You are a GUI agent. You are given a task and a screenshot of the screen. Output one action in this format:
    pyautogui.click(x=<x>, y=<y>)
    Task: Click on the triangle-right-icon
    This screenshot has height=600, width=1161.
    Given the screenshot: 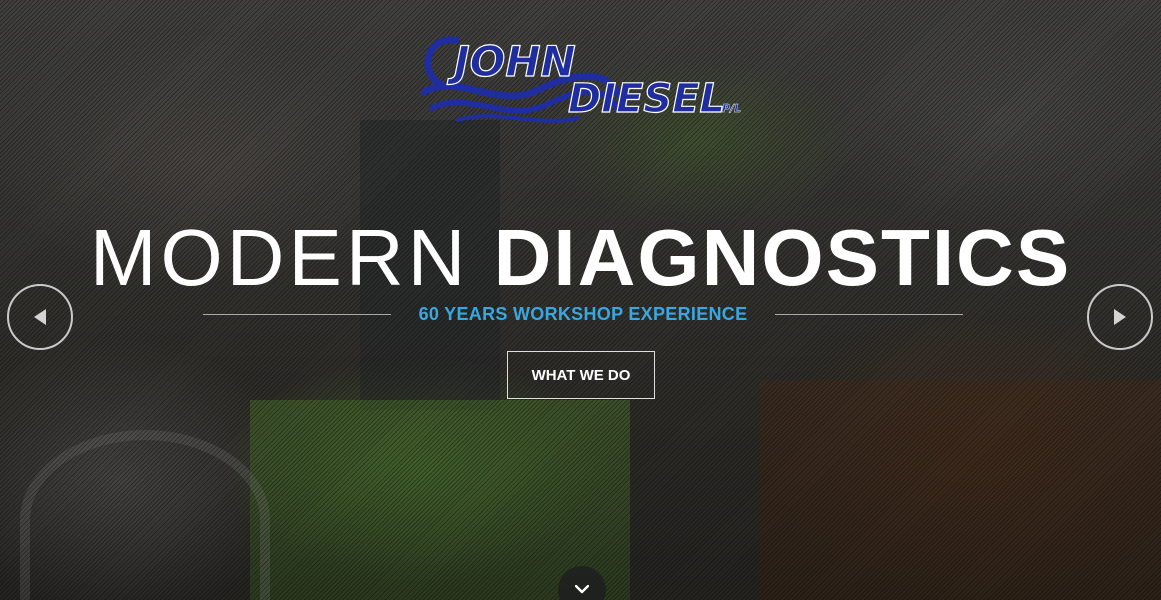 What is the action you would take?
    pyautogui.click(x=1120, y=317)
    